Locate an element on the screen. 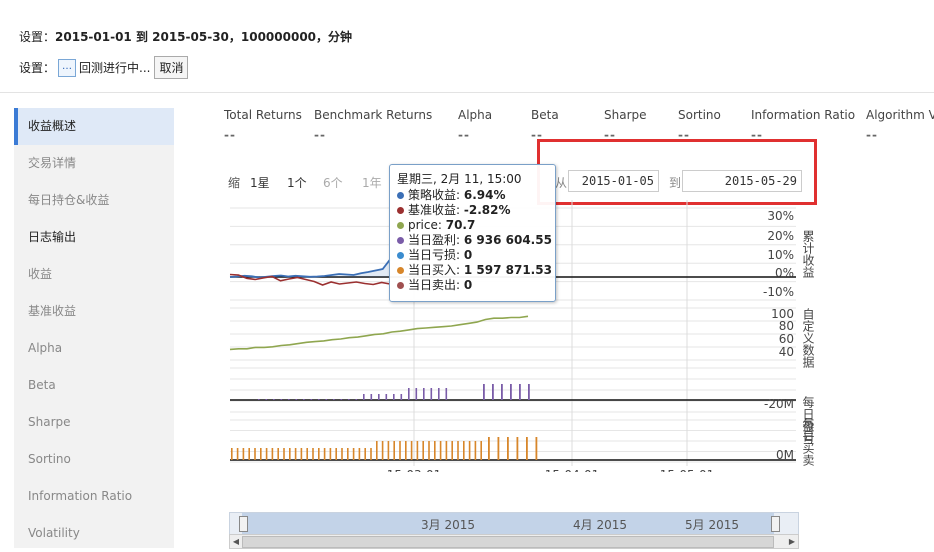 The height and width of the screenshot is (552, 934). chart-scrollbar: ◀ ▶ is located at coordinates (514, 541).